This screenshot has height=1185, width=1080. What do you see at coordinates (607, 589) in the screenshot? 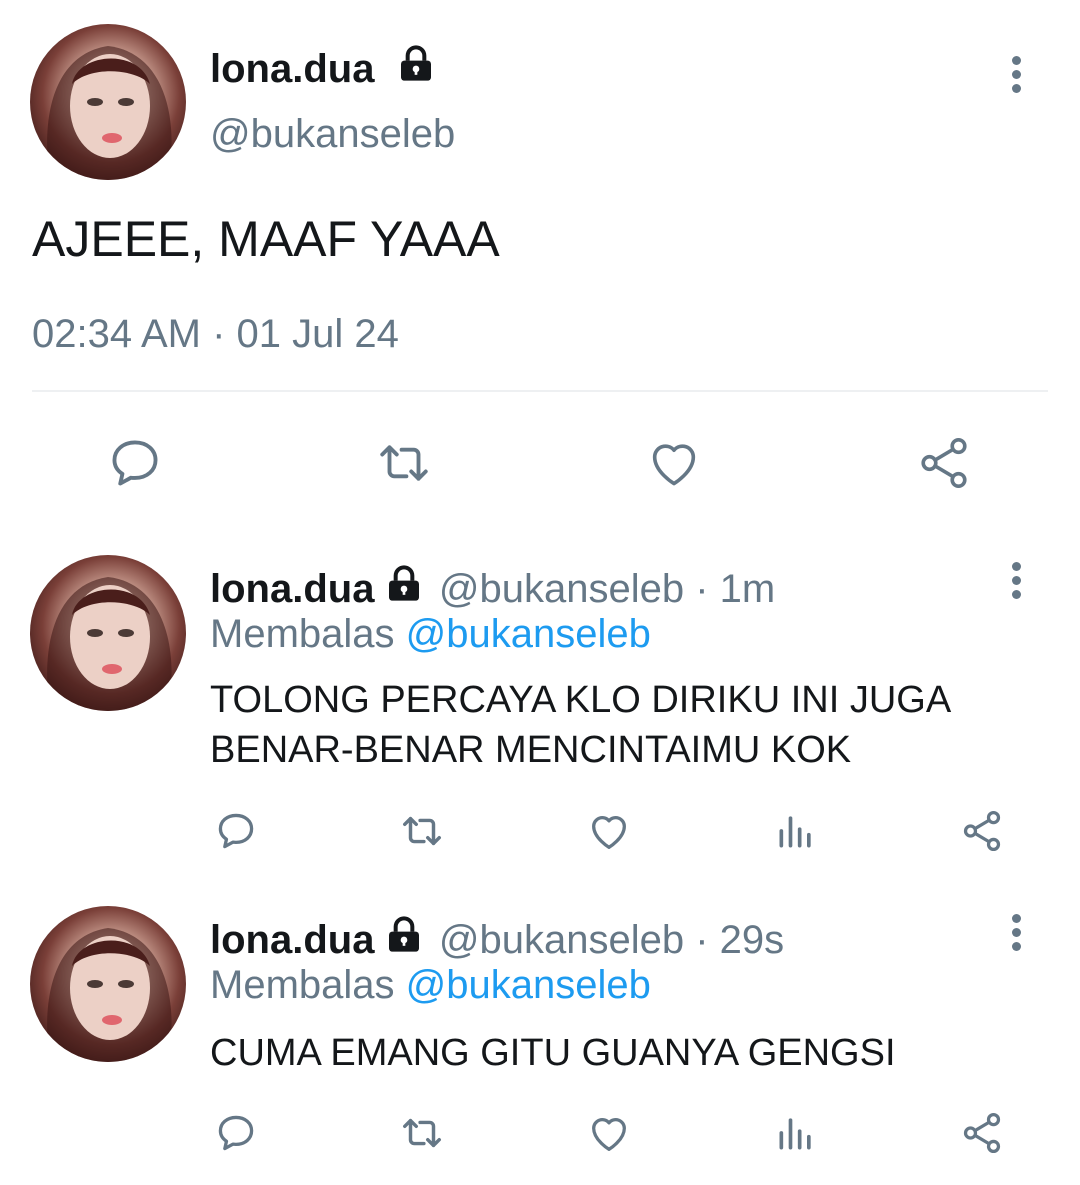
I see `handle-time: @bukanseleb · 1m` at bounding box center [607, 589].